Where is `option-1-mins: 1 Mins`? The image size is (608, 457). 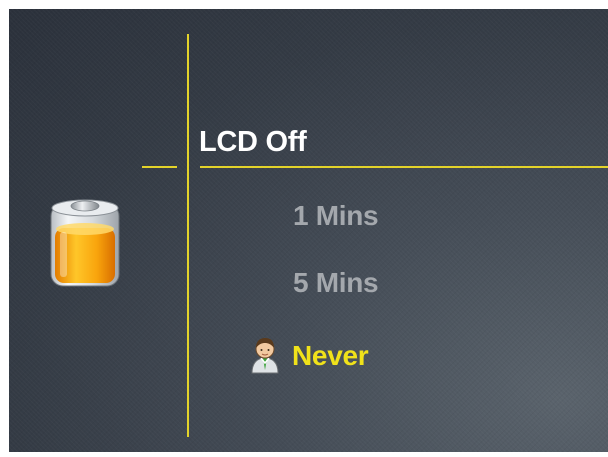 option-1-mins: 1 Mins is located at coordinates (336, 216).